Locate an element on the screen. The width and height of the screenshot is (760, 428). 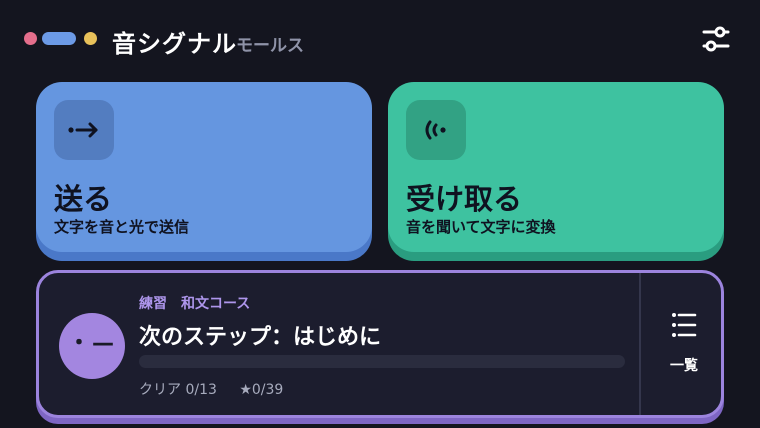
star-count: ★0/39 is located at coordinates (261, 390).